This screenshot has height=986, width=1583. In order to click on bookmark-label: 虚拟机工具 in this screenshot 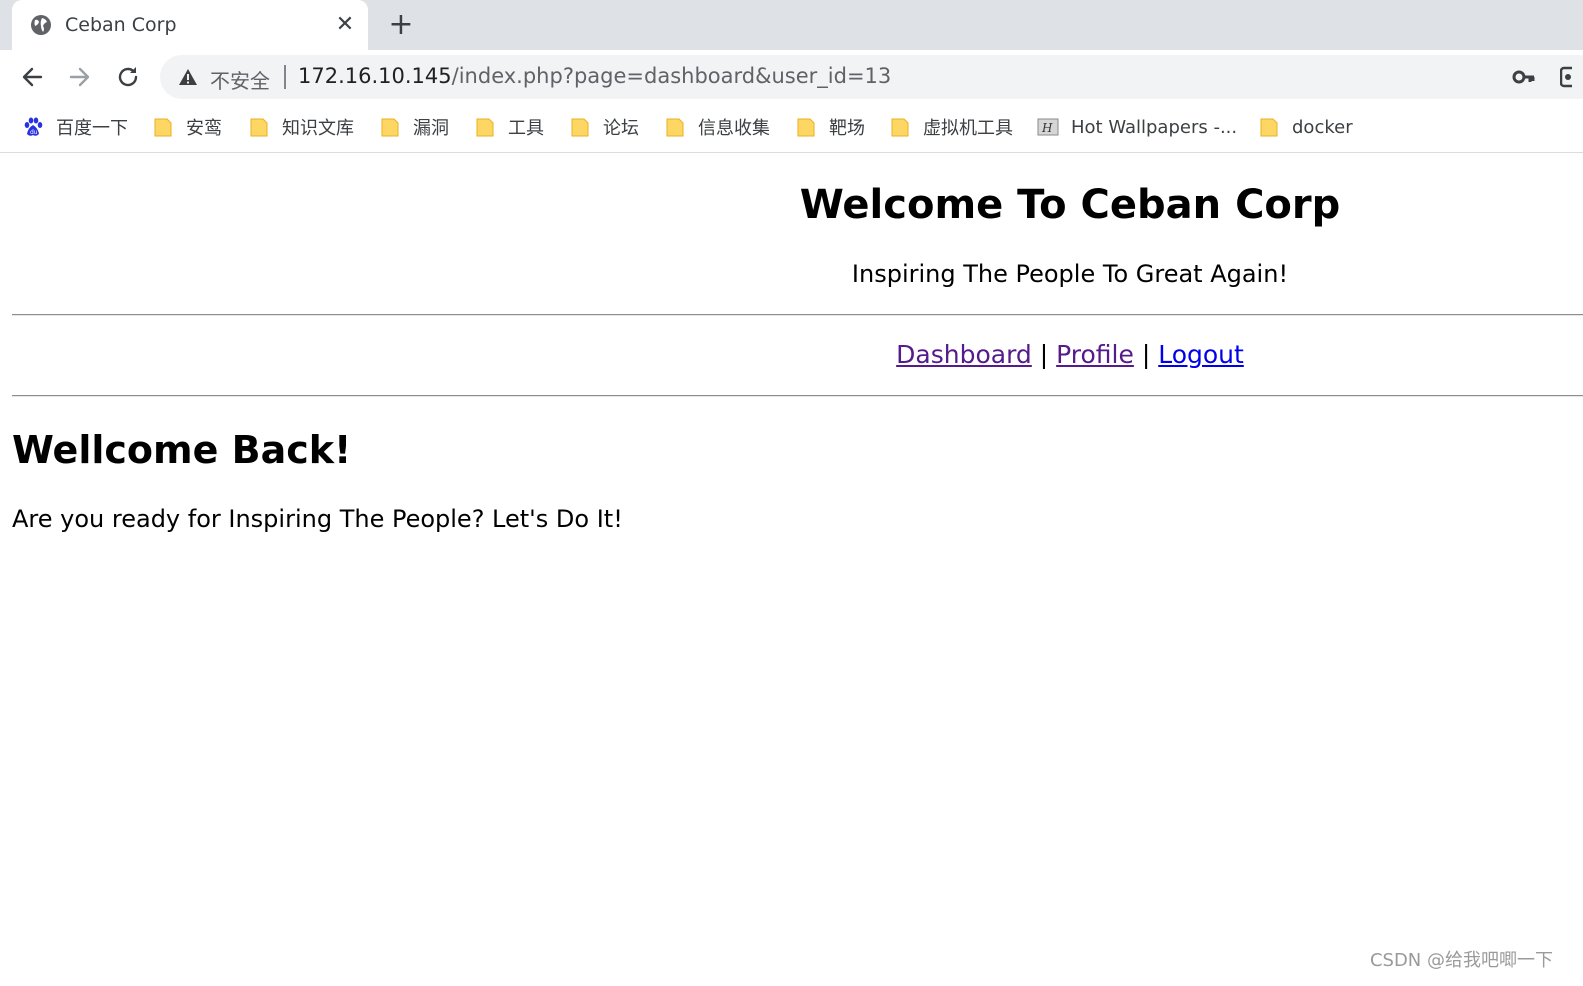, I will do `click(968, 128)`.